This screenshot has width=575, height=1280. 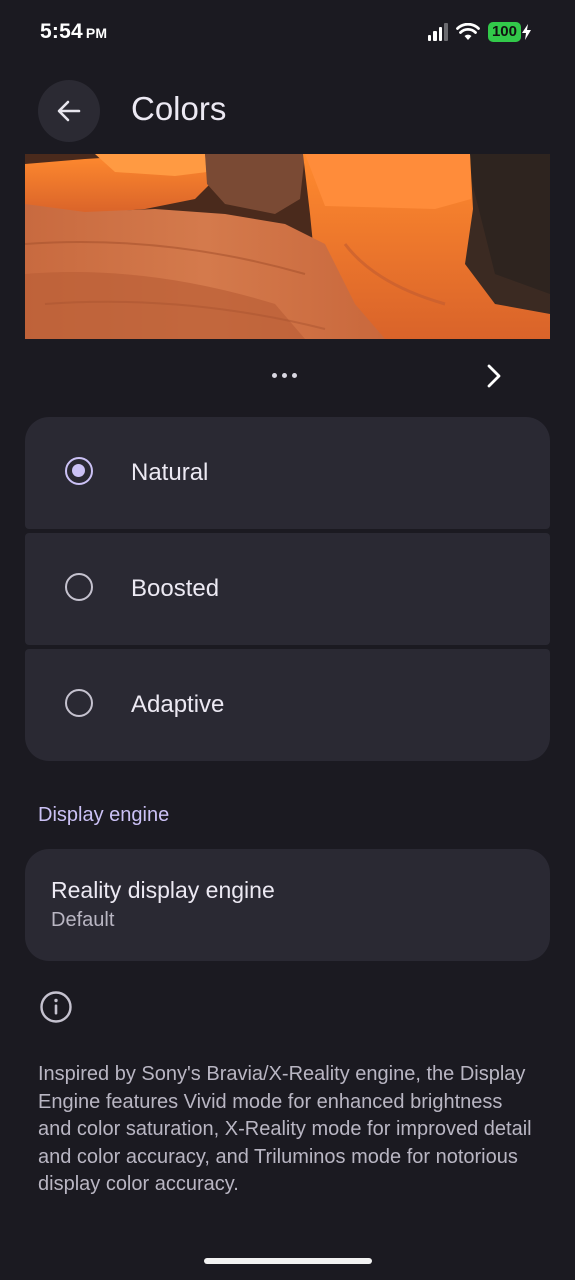 What do you see at coordinates (468, 31) in the screenshot?
I see `wifi-icon` at bounding box center [468, 31].